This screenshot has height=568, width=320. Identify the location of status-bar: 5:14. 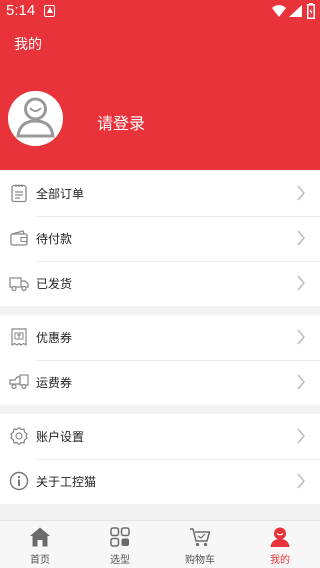
(160, 12).